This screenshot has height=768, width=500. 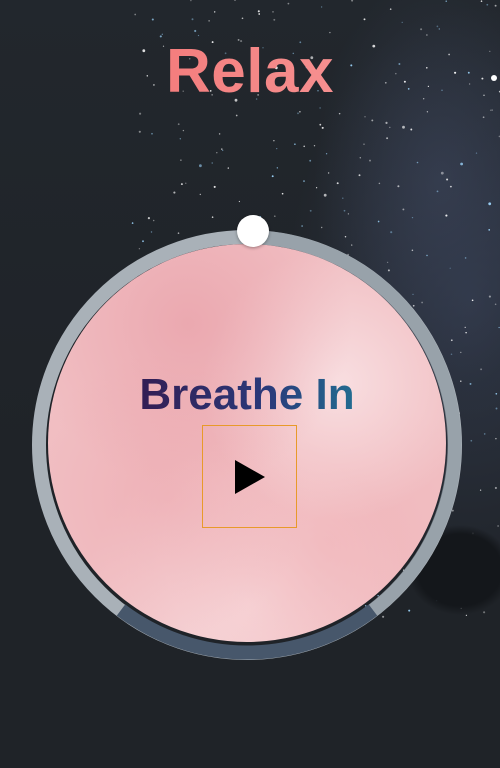 What do you see at coordinates (253, 231) in the screenshot?
I see `progress-knob` at bounding box center [253, 231].